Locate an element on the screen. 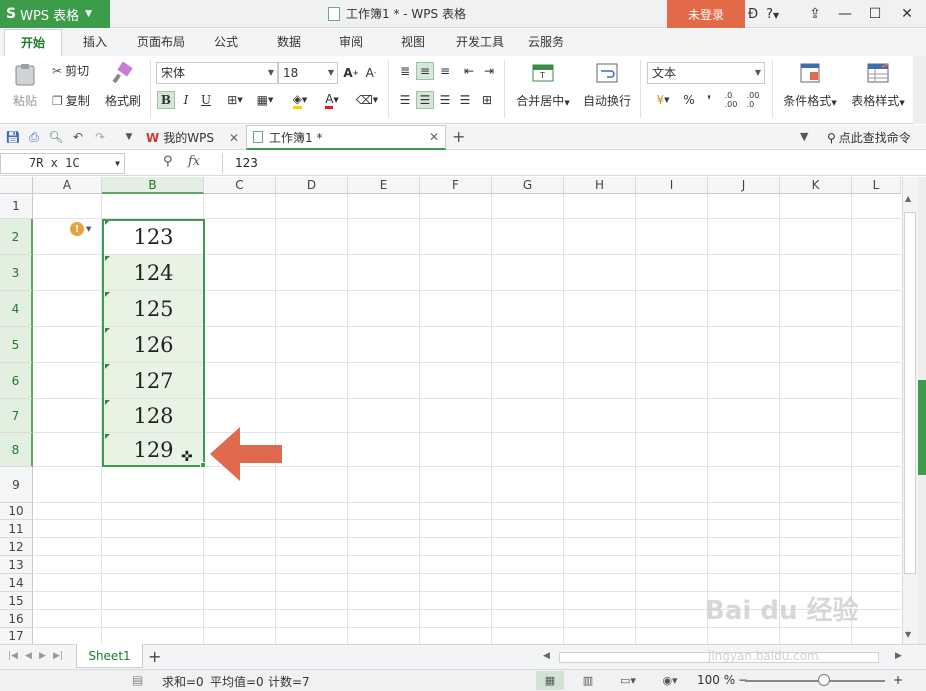  prev-sheet-icon: ◀ is located at coordinates (28, 656).